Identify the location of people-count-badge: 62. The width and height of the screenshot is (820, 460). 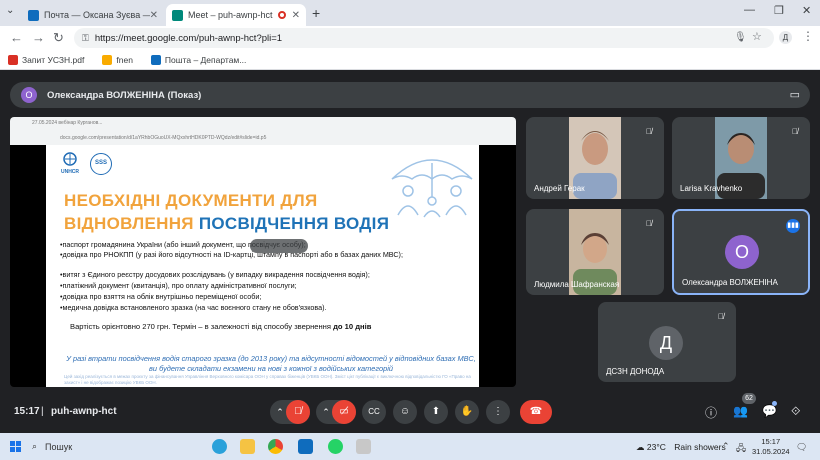
(749, 398).